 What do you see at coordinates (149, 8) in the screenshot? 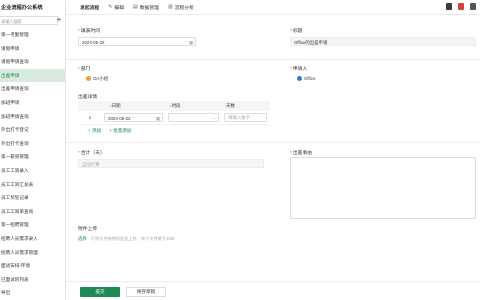
I see `tab-label: 数据管理` at bounding box center [149, 8].